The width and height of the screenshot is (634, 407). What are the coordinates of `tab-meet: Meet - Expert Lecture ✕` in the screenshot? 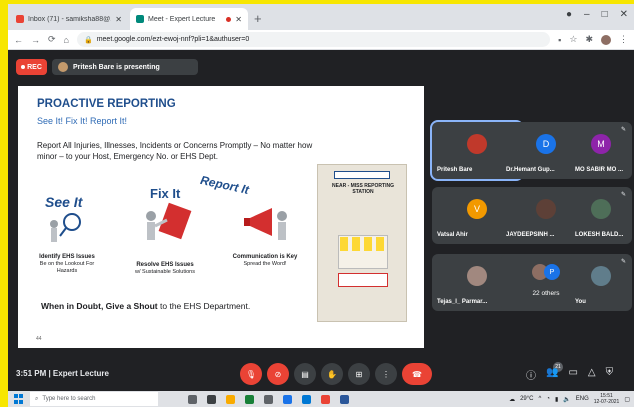 It's located at (189, 19).